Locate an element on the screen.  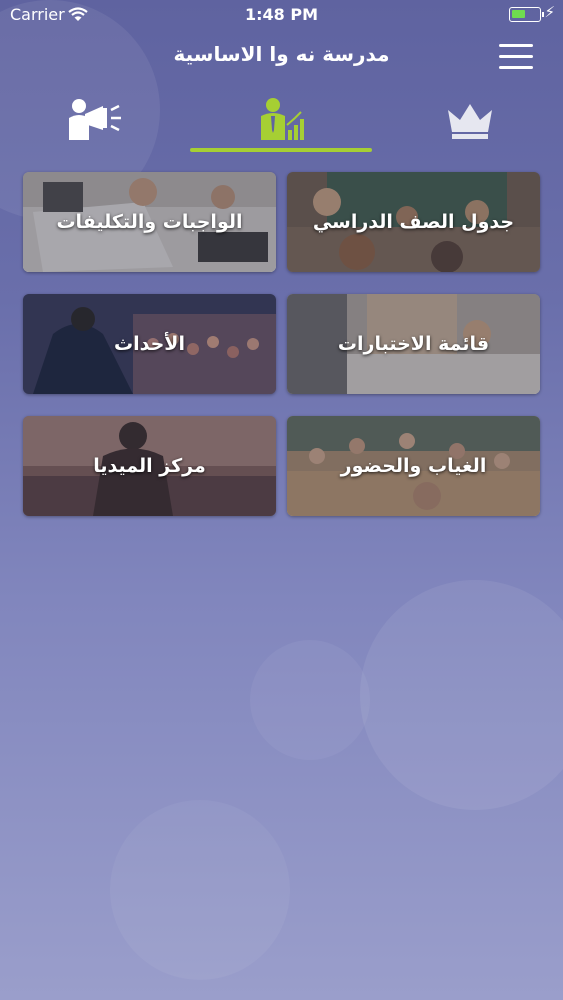
class-schedule-tile: جدول الصف الدراسي is located at coordinates (413, 222).